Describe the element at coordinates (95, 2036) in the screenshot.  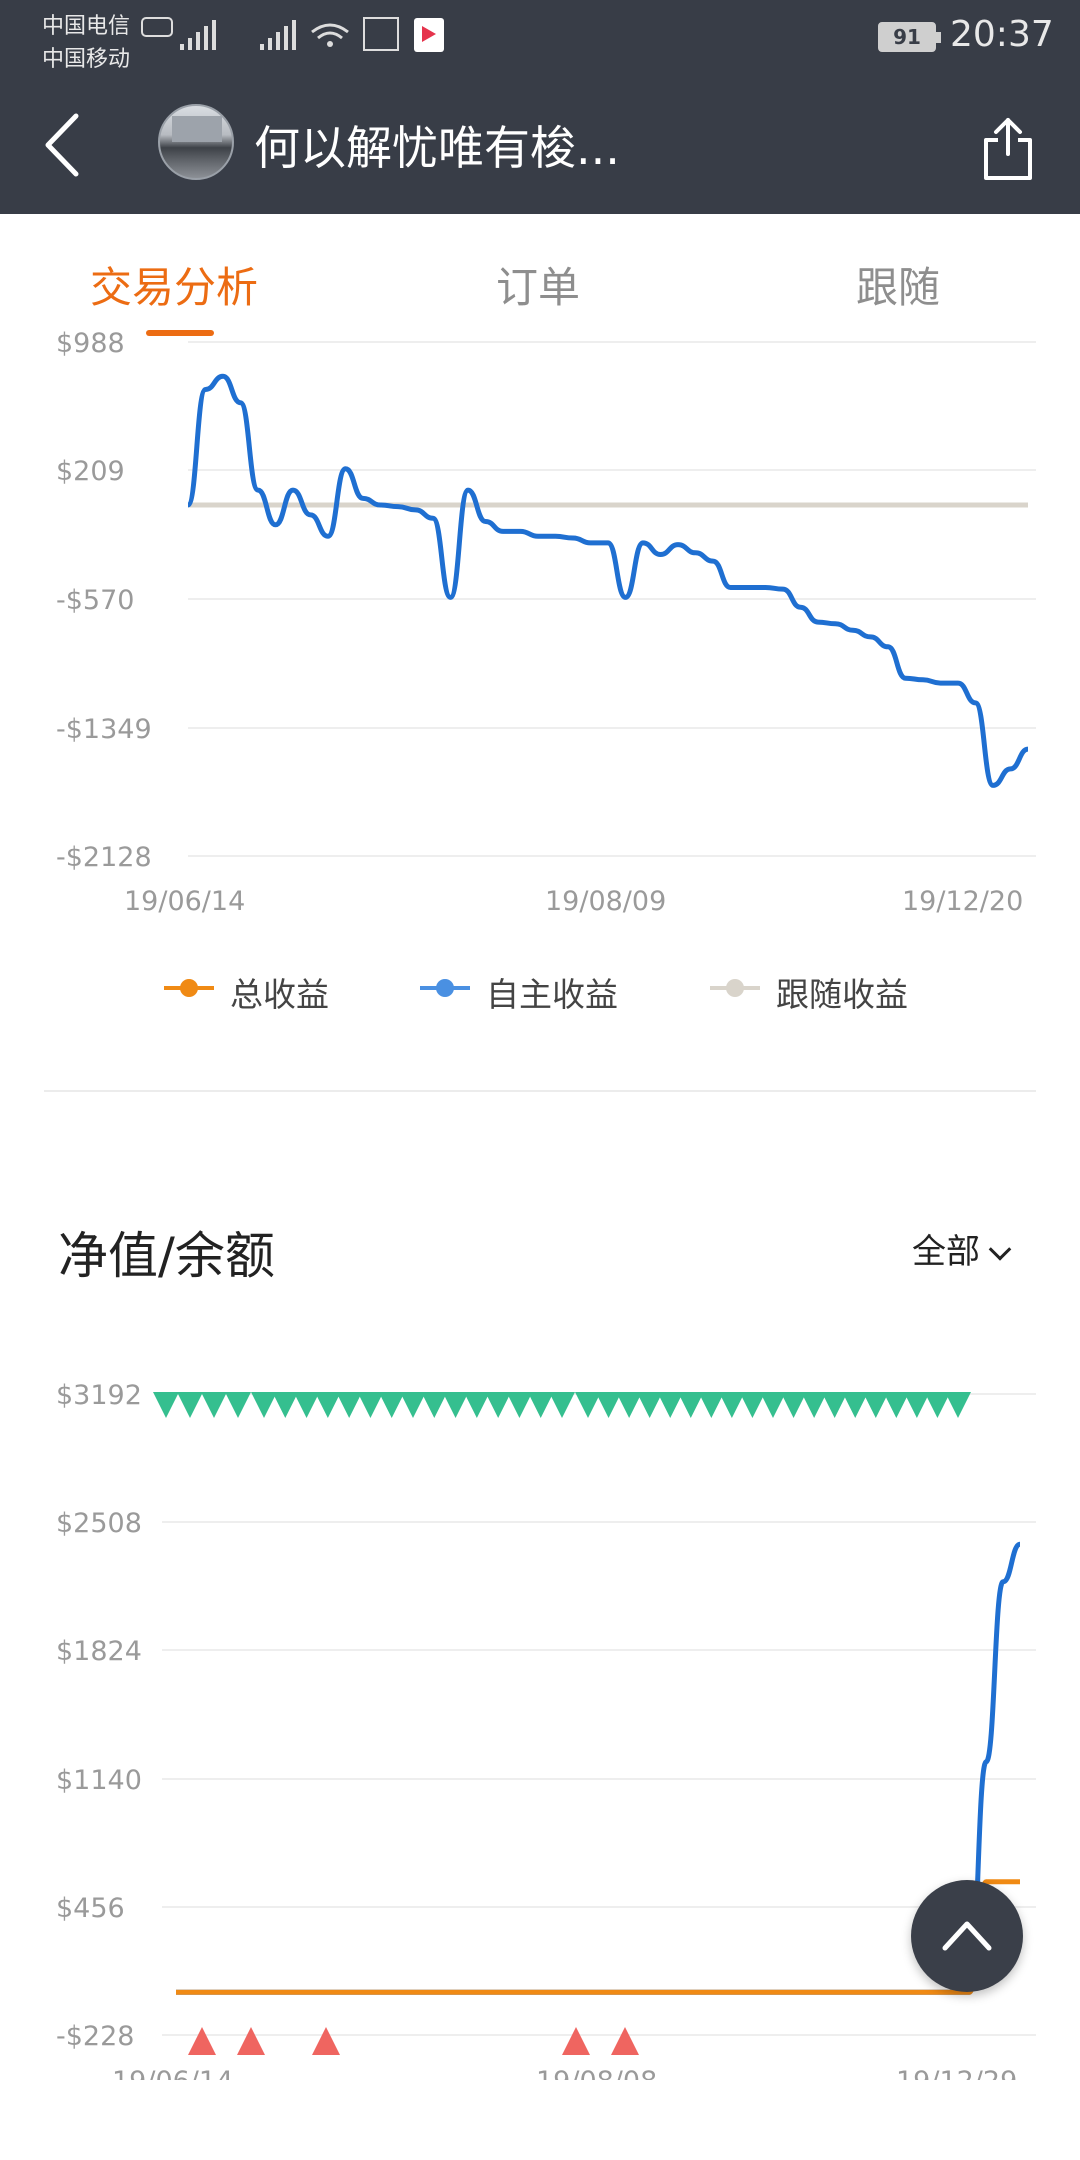
I see `y-tick-label: -$228` at that location.